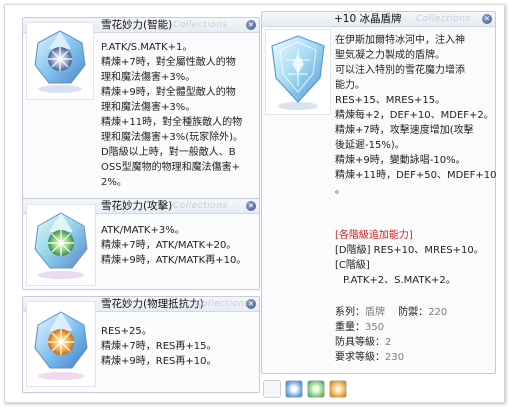 The width and height of the screenshot is (509, 407). Describe the element at coordinates (174, 260) in the screenshot. I see `desc-line: 精煉+9時，ATK/MATK再+10。` at that location.